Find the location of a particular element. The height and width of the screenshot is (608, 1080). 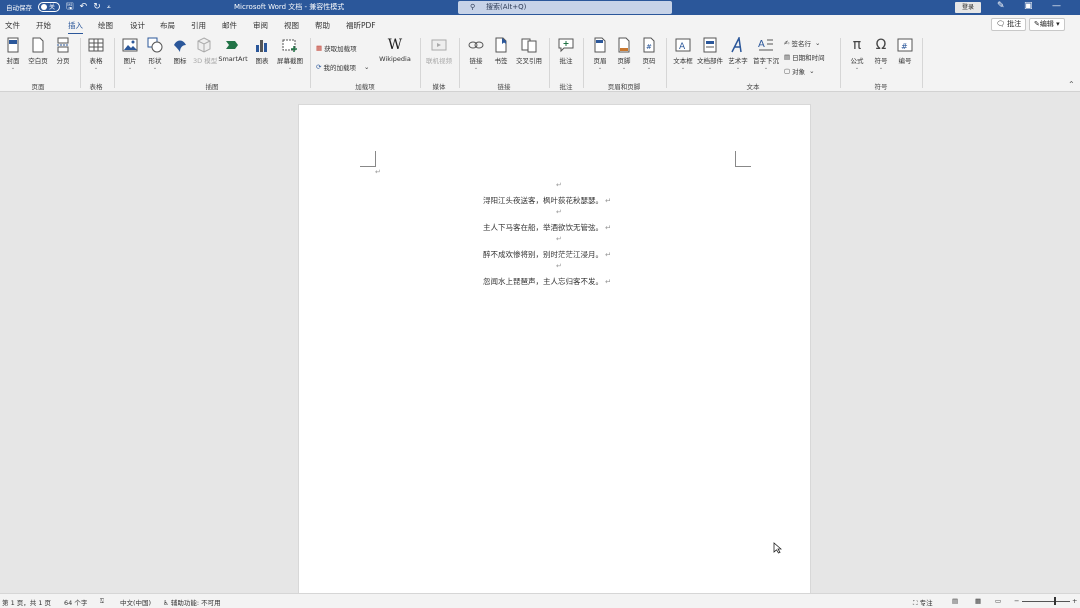

zoom-slider-thumb is located at coordinates (1055, 601).